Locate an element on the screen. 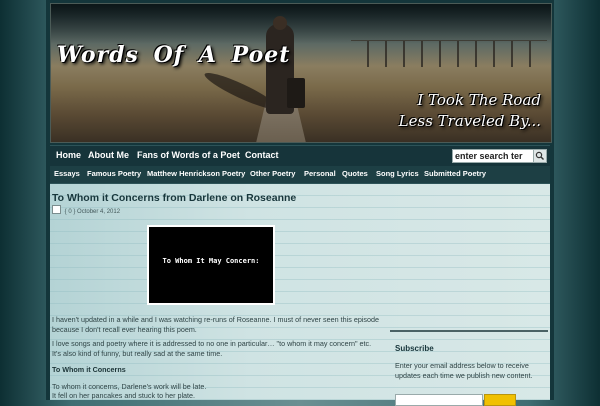 This screenshot has height=406, width=600. nav-fans: Fans of Words of a Poet is located at coordinates (188, 155).